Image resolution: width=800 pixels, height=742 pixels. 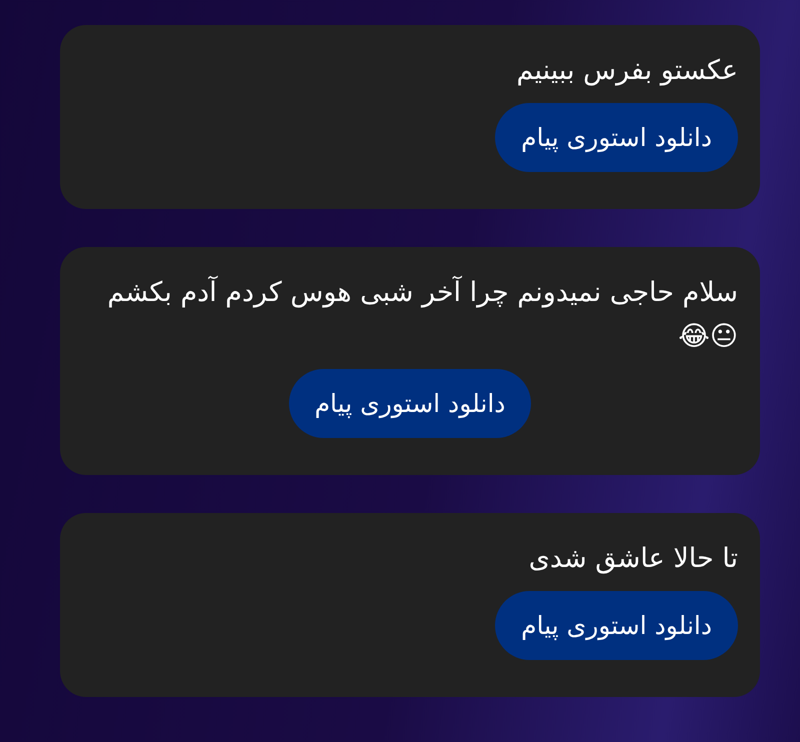 What do you see at coordinates (633, 559) in the screenshot?
I see `message-text: تا حالا عاشق شدی` at bounding box center [633, 559].